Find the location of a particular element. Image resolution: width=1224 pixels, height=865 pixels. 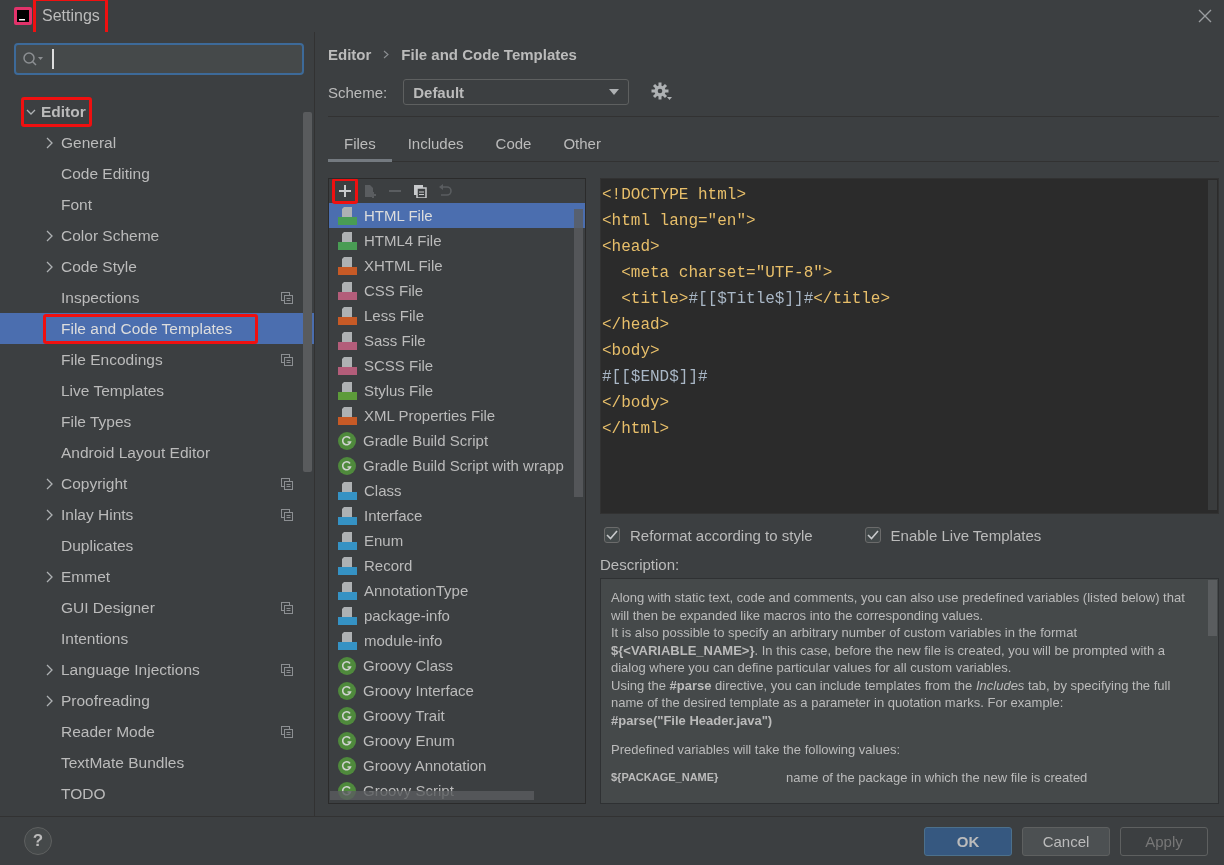

template-item: SCSS File is located at coordinates (457, 365).